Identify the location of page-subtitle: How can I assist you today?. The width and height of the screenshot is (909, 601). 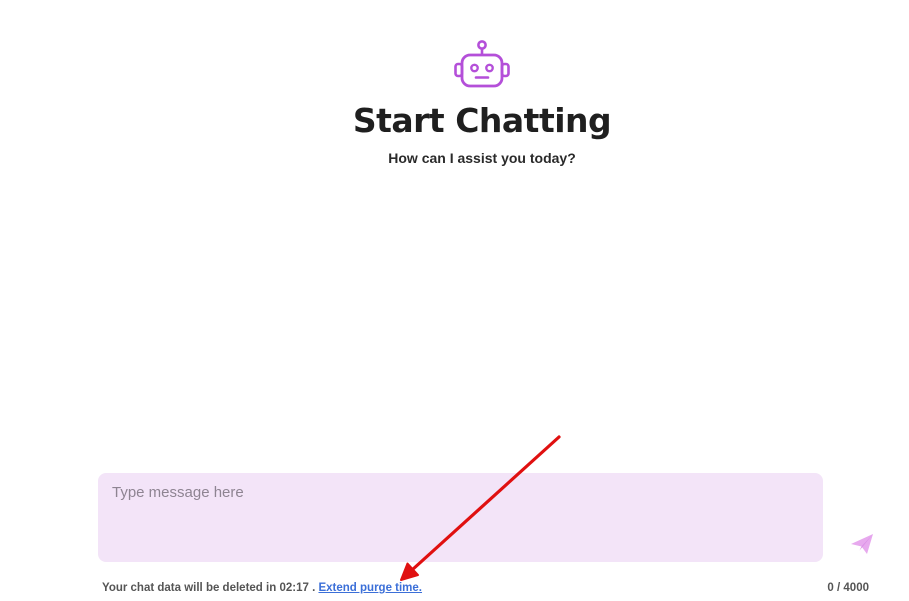
(482, 158).